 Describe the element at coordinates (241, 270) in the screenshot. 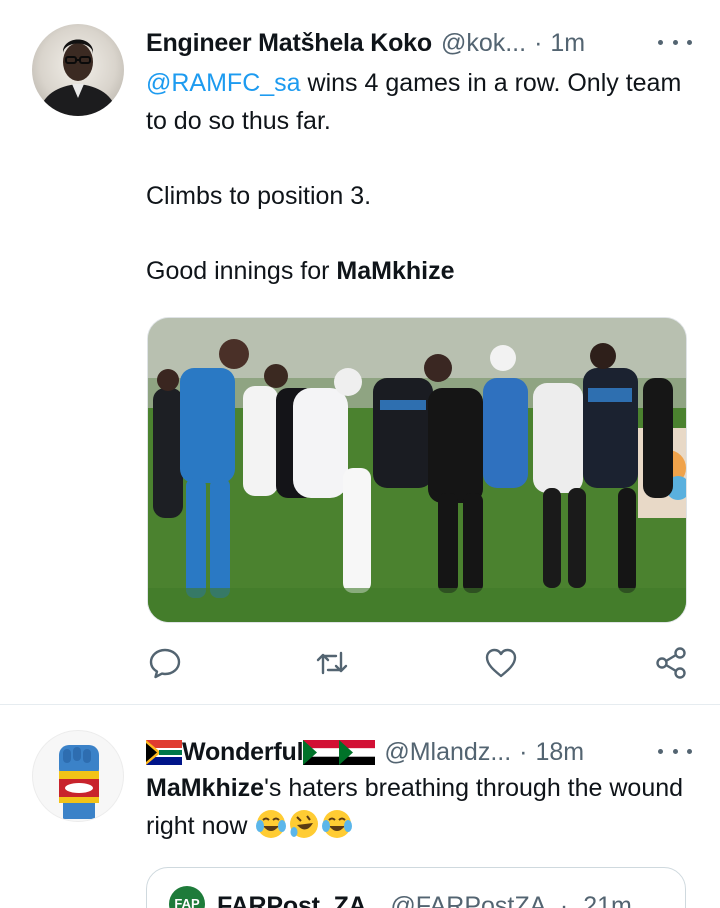

I see `tweet-text-prefix: Good innings for` at that location.